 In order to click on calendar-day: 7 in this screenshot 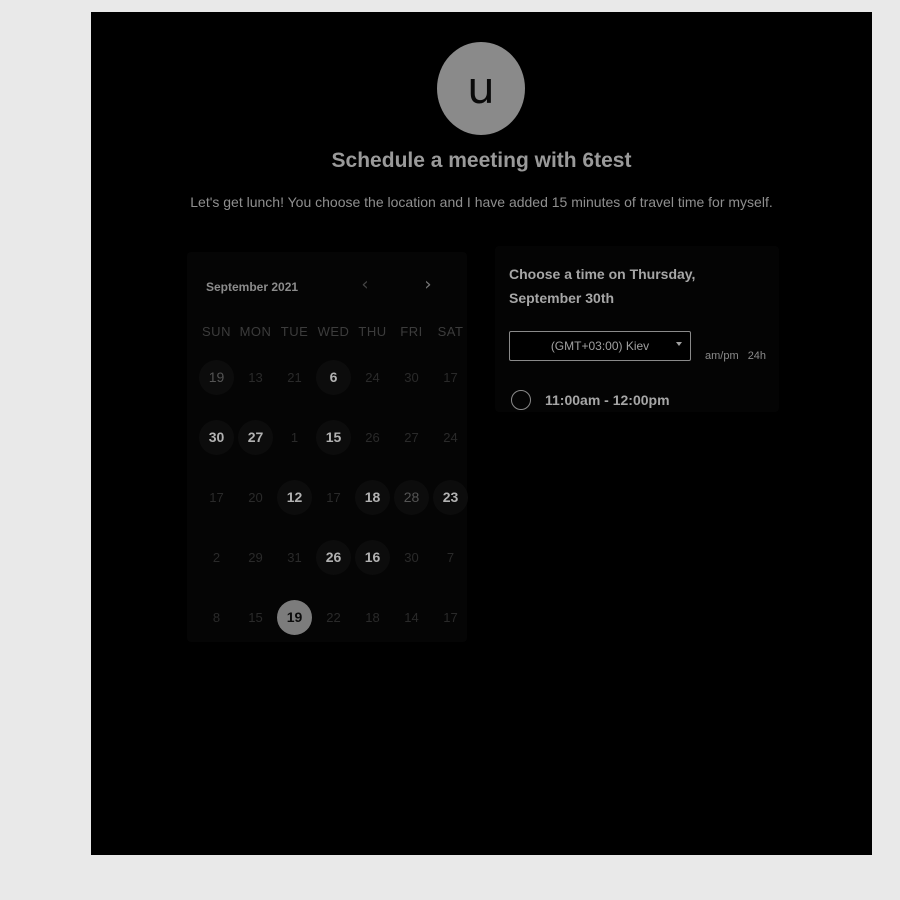, I will do `click(450, 557)`.